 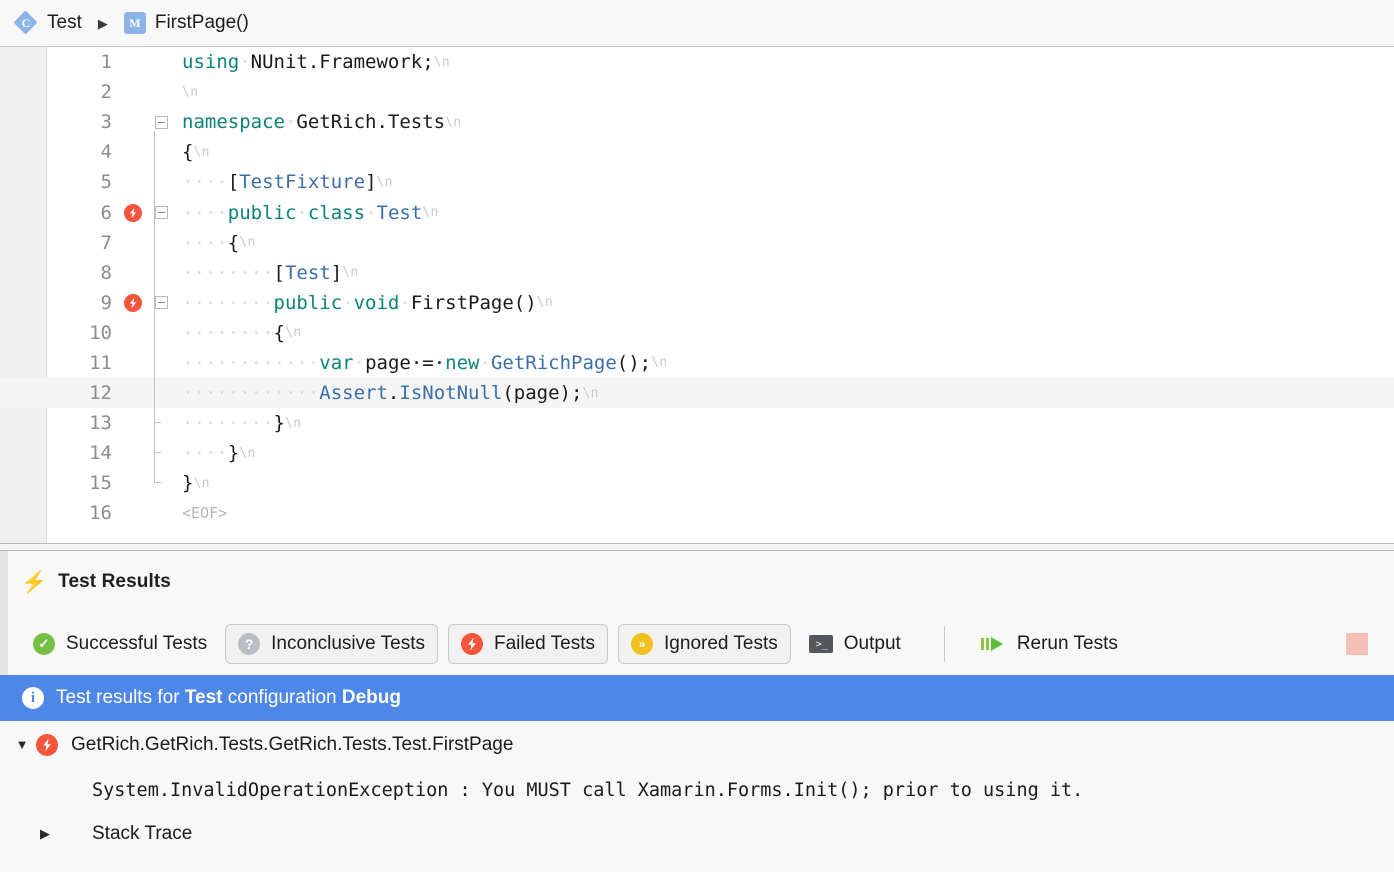 What do you see at coordinates (106, 212) in the screenshot?
I see `line-number: 6` at bounding box center [106, 212].